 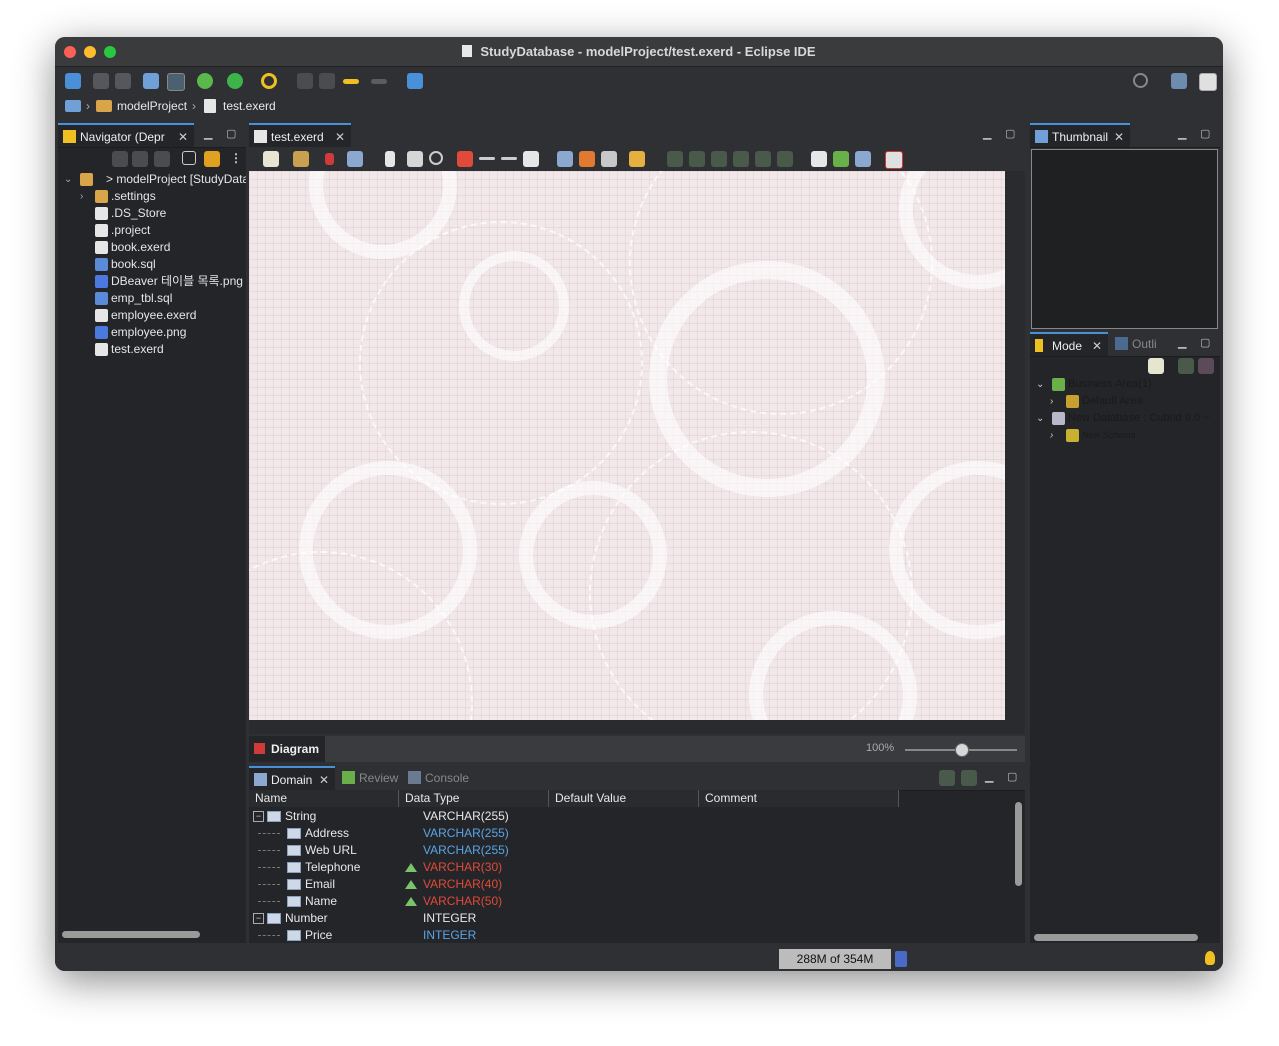 I want to click on copy-icon, so click(x=355, y=159).